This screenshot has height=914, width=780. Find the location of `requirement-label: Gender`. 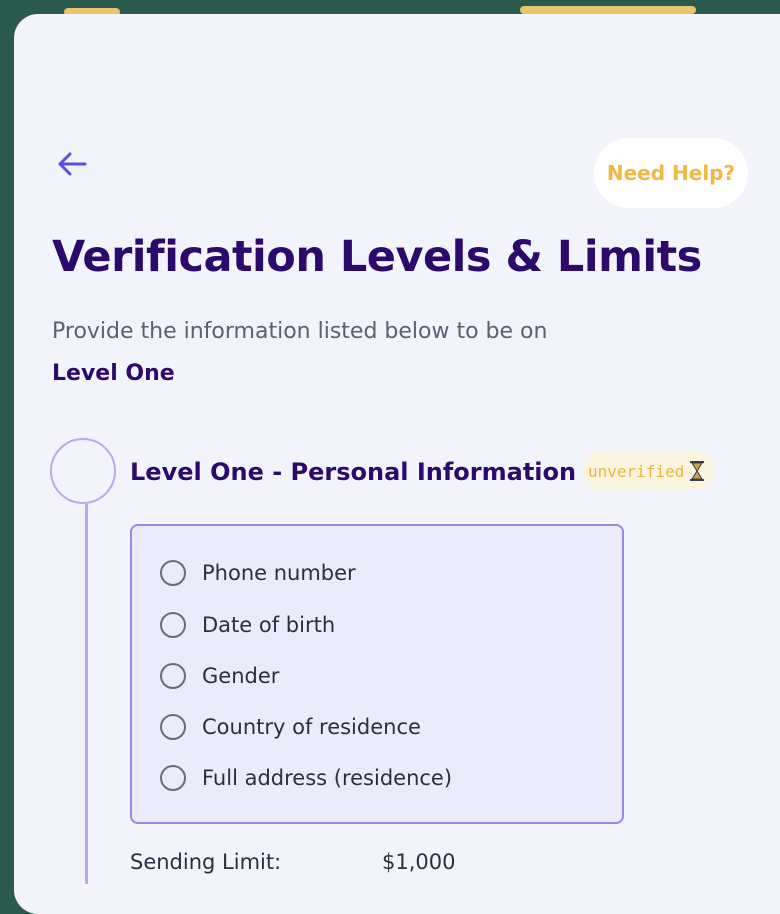

requirement-label: Gender is located at coordinates (241, 676).